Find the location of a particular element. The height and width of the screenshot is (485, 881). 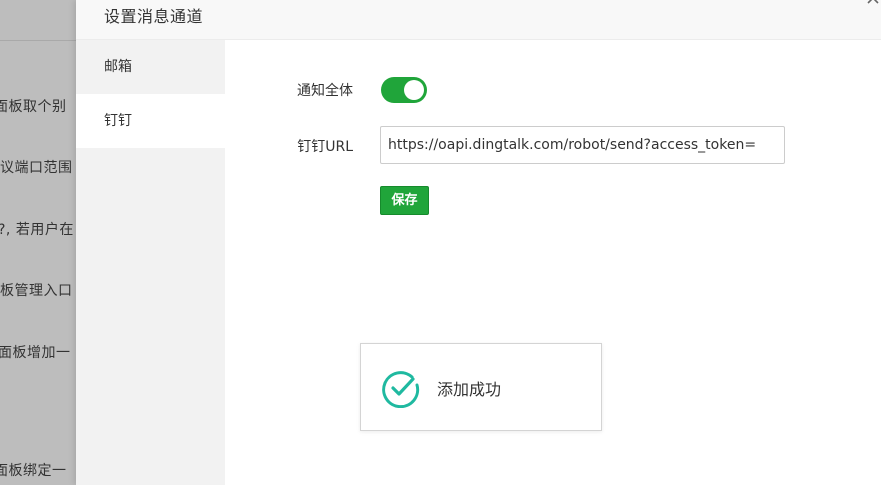

toggle-knob is located at coordinates (414, 90).